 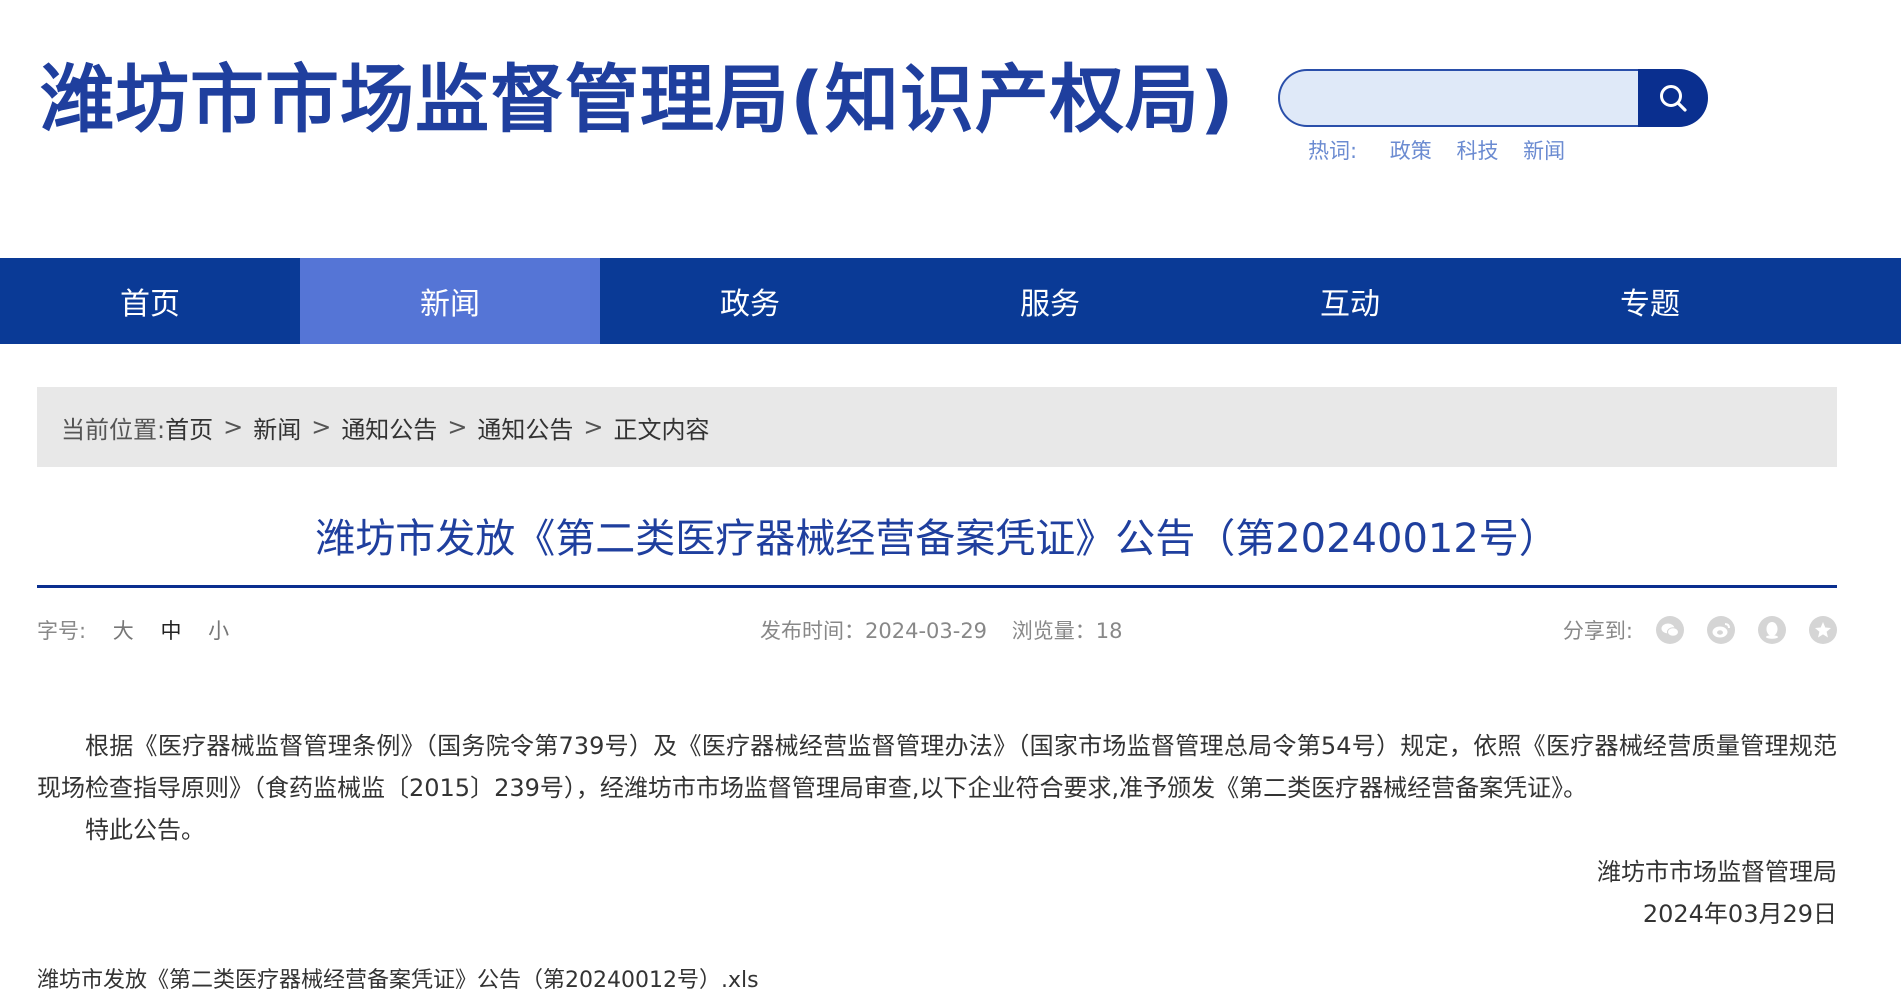 What do you see at coordinates (1717, 872) in the screenshot?
I see `signature: 潍坊市市场监督管理局` at bounding box center [1717, 872].